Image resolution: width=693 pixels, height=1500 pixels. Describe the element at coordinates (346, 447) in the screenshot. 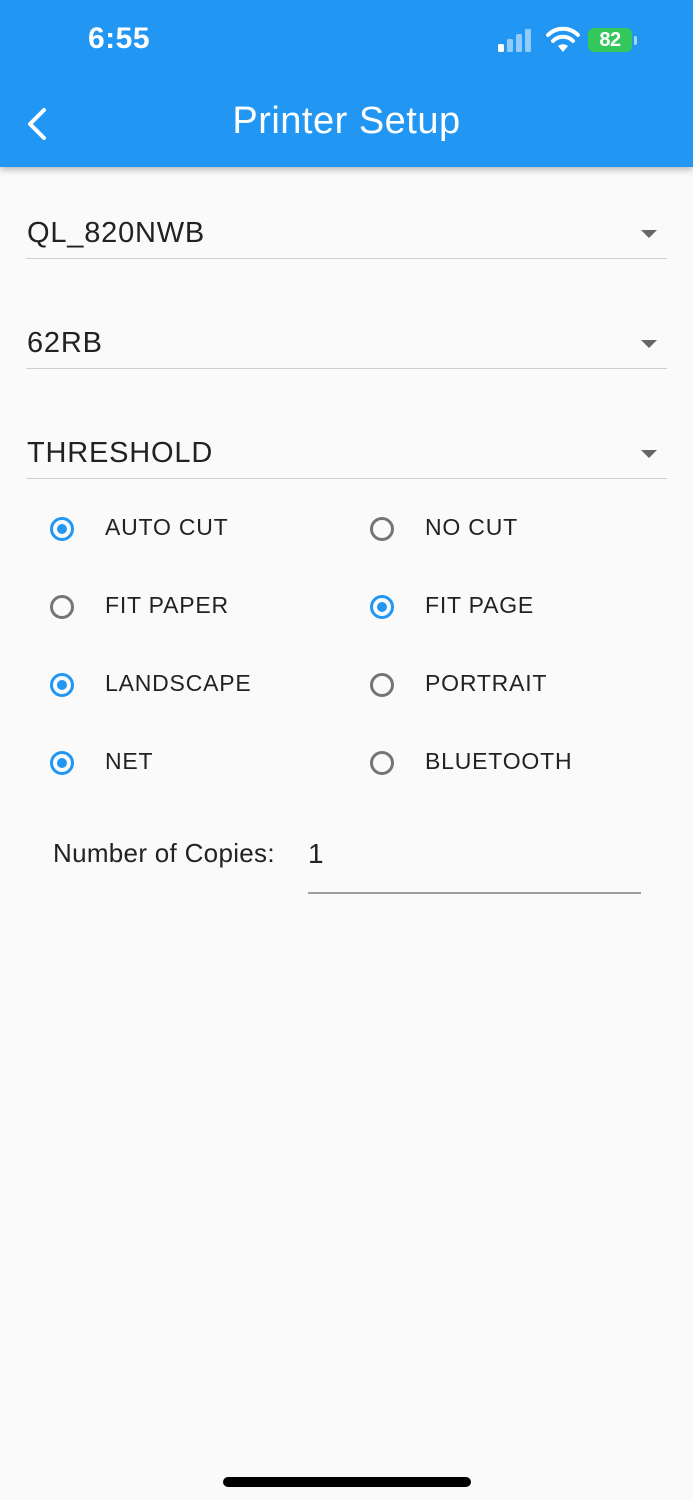

I see `print-mode-dropdown: THRESHOLD` at that location.